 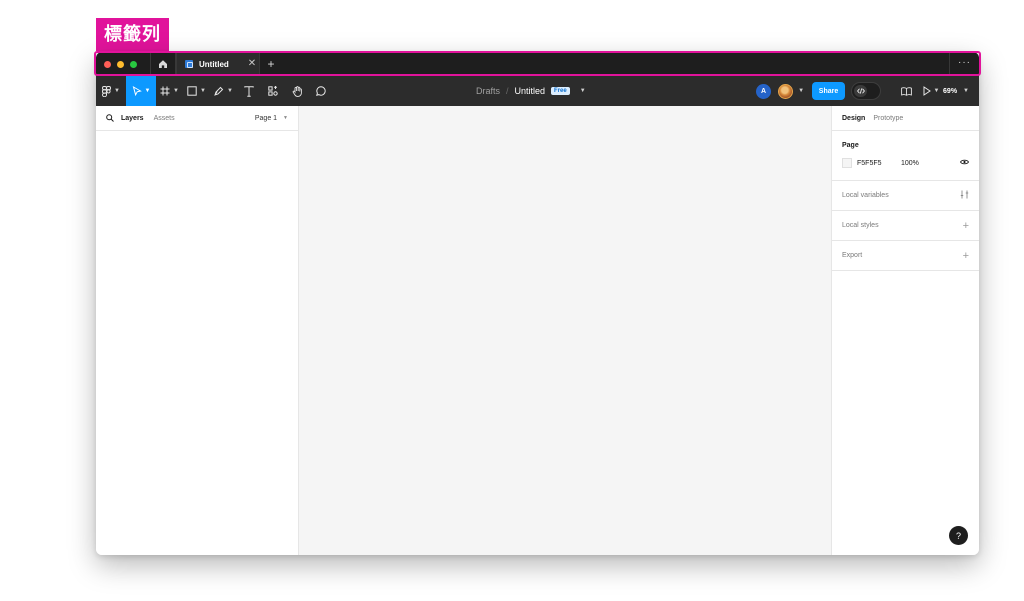 What do you see at coordinates (132, 118) in the screenshot?
I see `tab-layers: Layers` at bounding box center [132, 118].